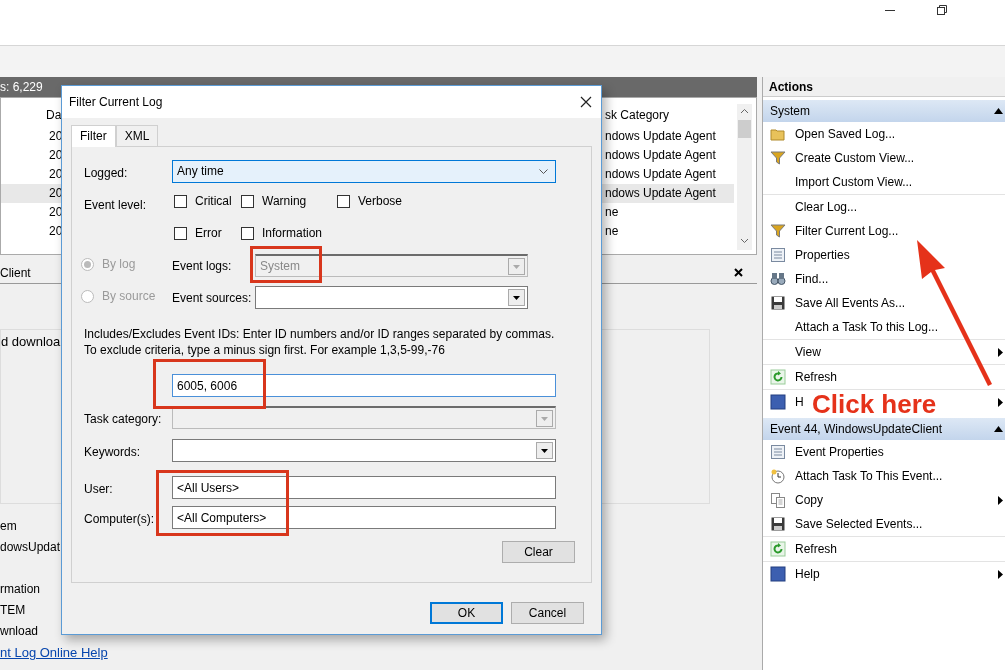 The height and width of the screenshot is (670, 1005). I want to click on action-link: Event Properties, so click(839, 452).